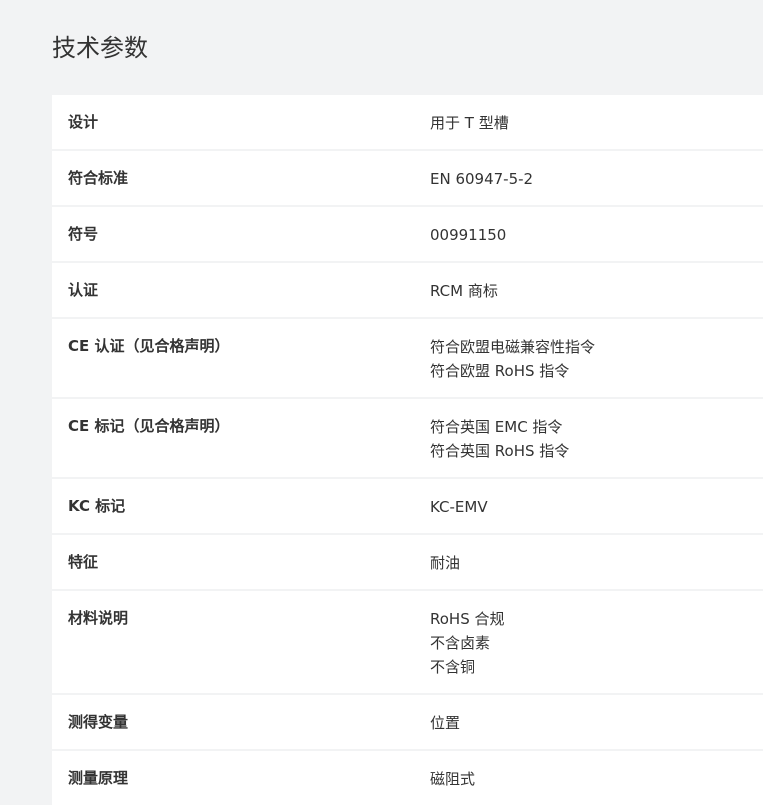 Image resolution: width=763 pixels, height=805 pixels. What do you see at coordinates (98, 618) in the screenshot?
I see `spec-label: 材料说明` at bounding box center [98, 618].